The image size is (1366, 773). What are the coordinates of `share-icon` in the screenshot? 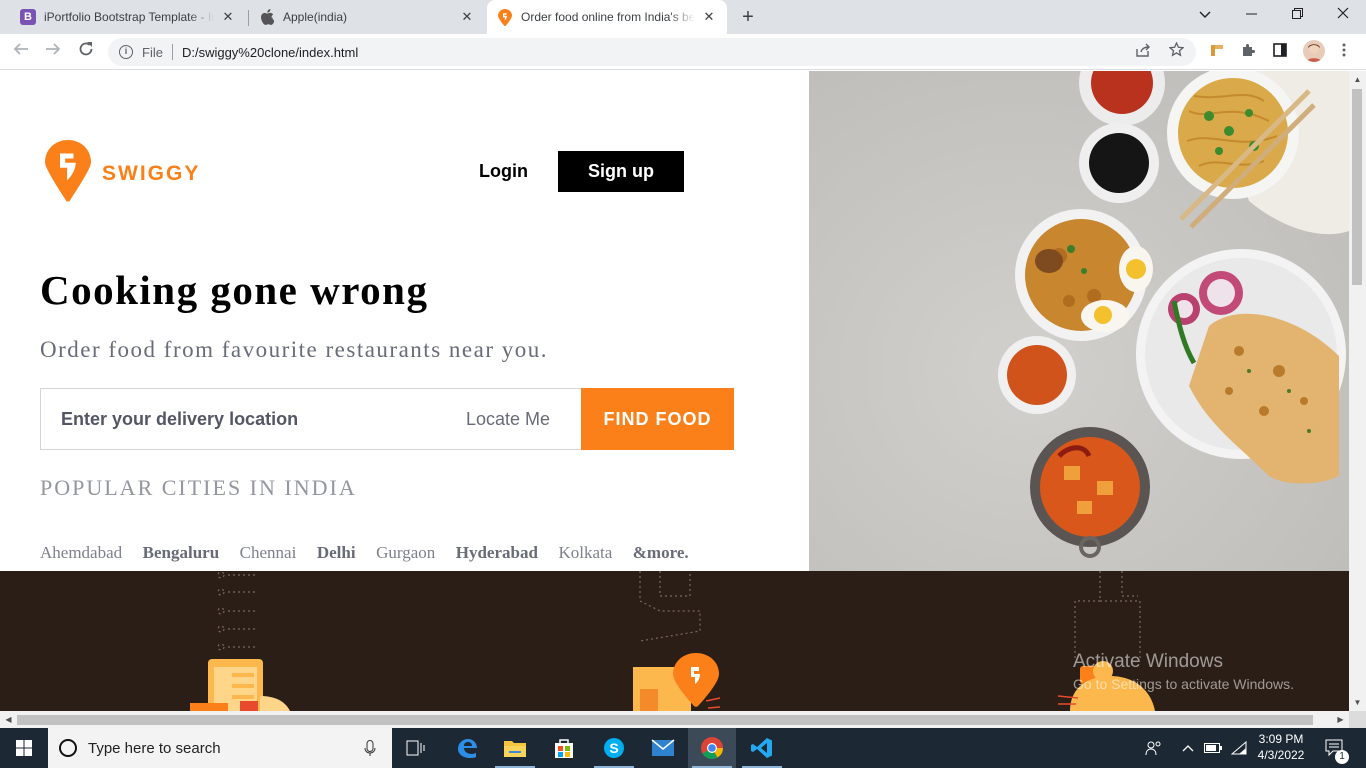 It's located at (1143, 52).